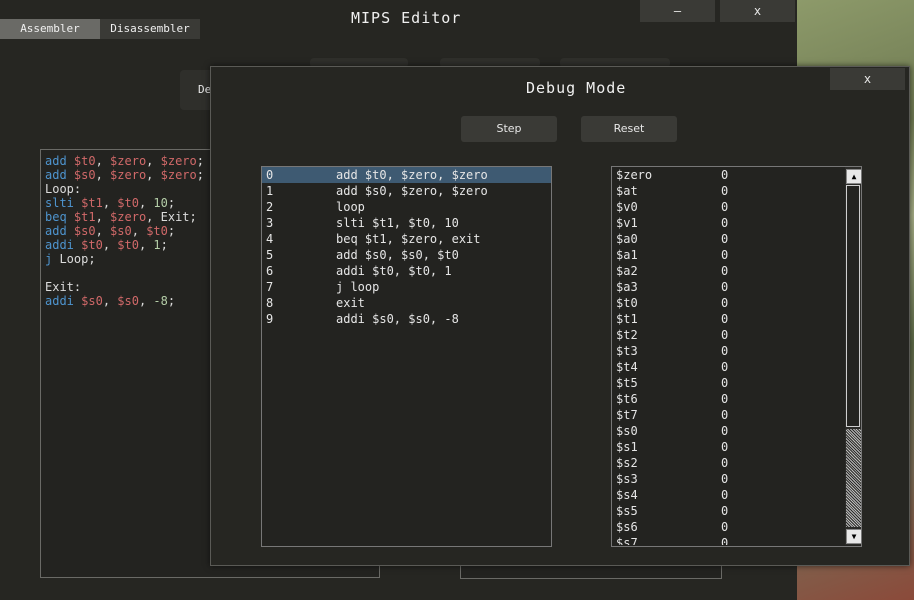 This screenshot has width=914, height=600. I want to click on instruction-index: 6, so click(270, 271).